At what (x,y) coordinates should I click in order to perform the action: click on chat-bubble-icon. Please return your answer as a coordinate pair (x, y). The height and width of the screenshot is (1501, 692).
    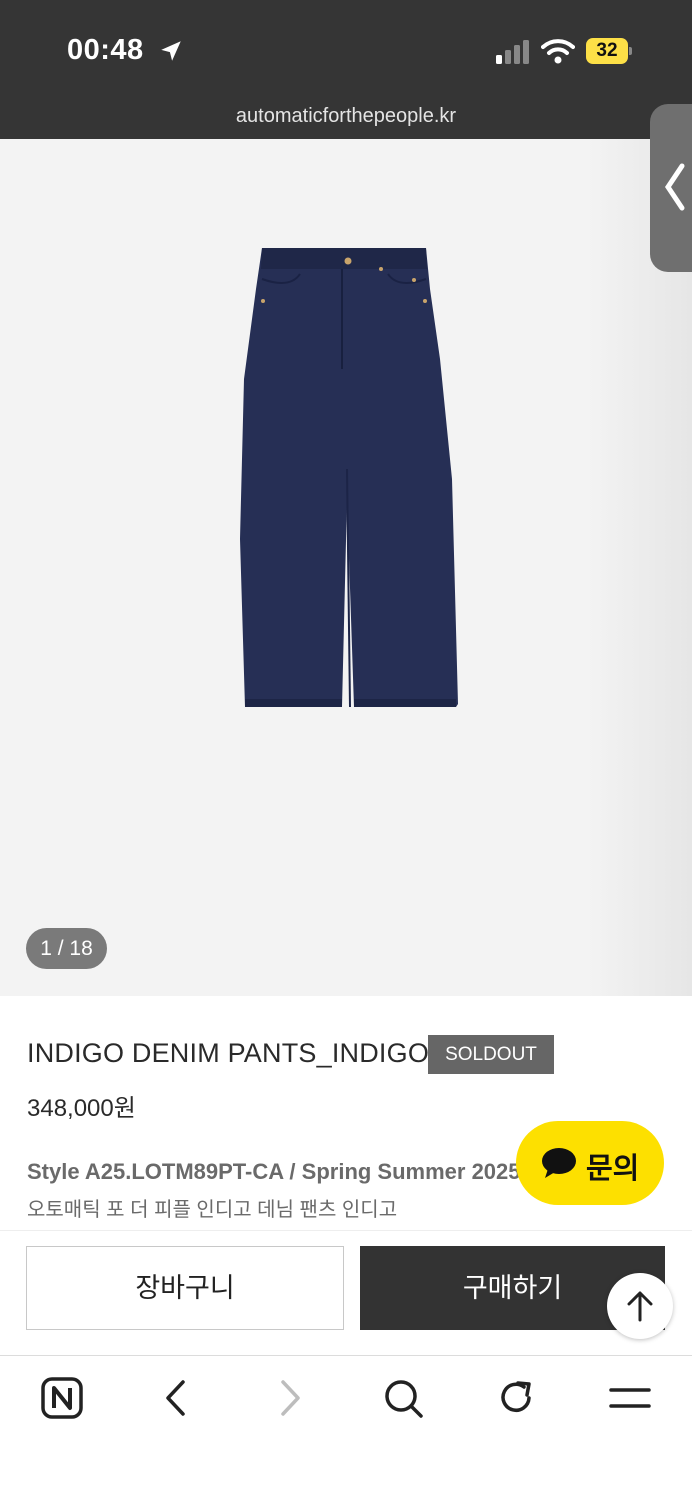
    Looking at the image, I should click on (559, 1163).